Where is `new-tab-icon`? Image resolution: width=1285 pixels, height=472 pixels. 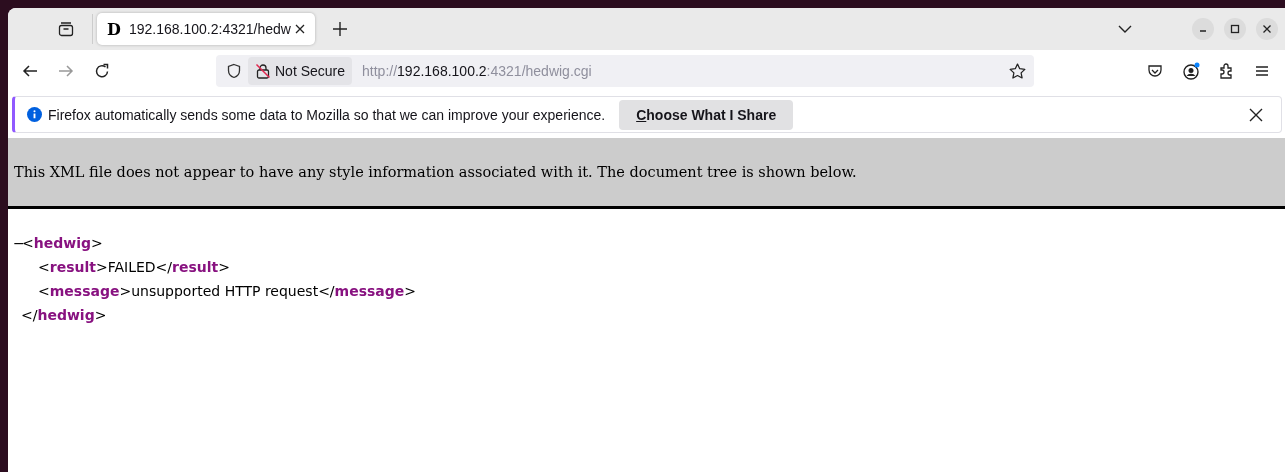
new-tab-icon is located at coordinates (340, 29).